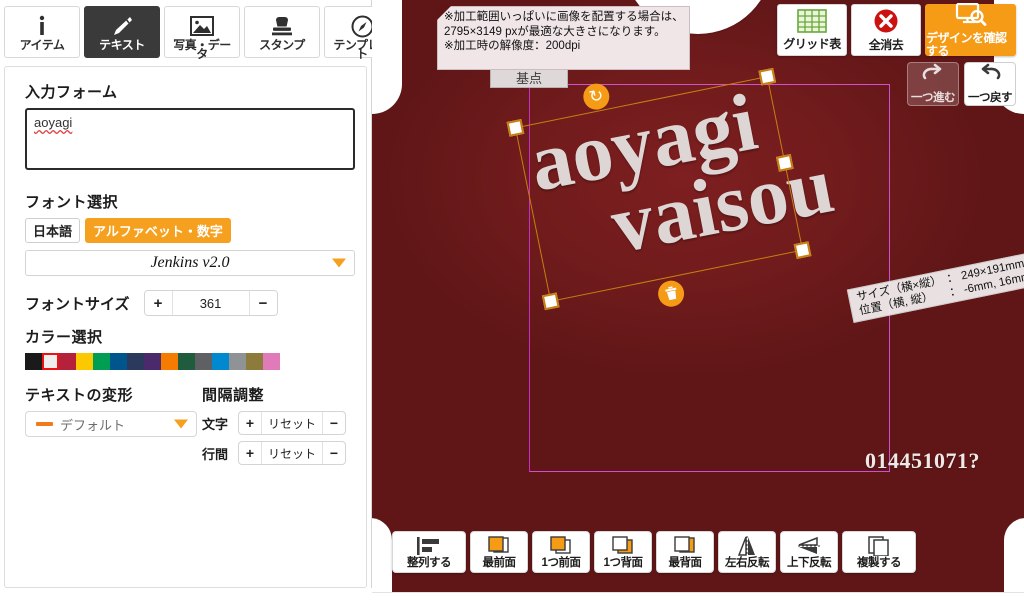 The height and width of the screenshot is (610, 1024). I want to click on bring-forward-button: 1つ前面, so click(561, 552).